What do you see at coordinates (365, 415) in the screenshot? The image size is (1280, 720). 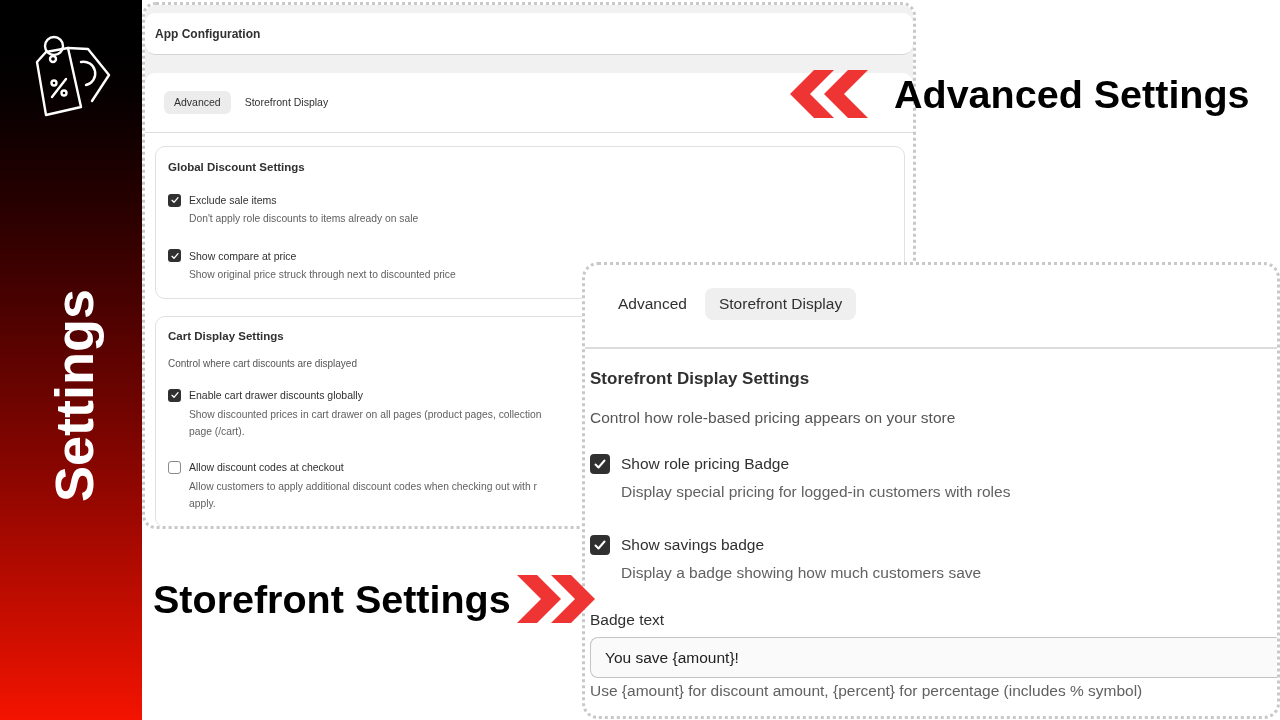 I see `option-description: Show discounted prices in cart drawer on all pages (product pages, collection` at bounding box center [365, 415].